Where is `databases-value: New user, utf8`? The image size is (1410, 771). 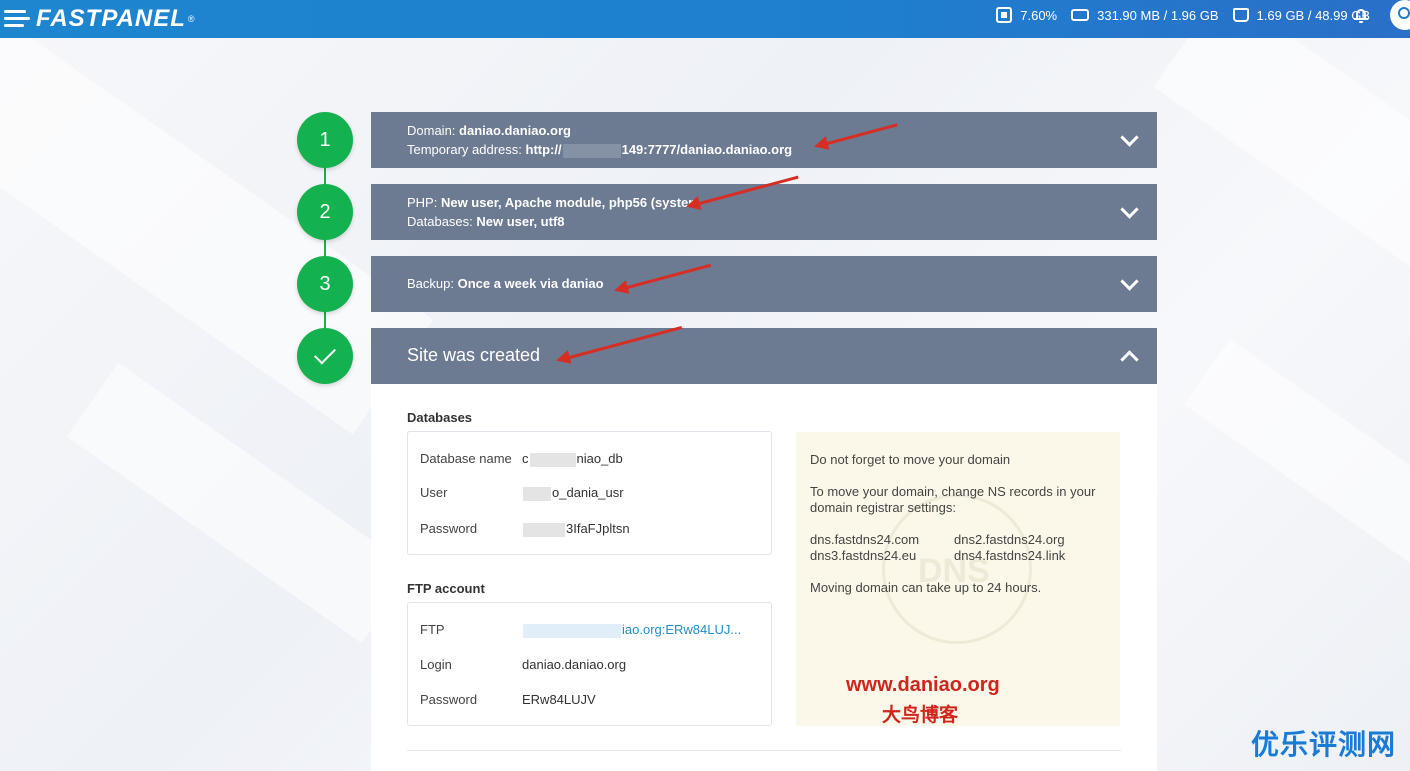 databases-value: New user, utf8 is located at coordinates (520, 221).